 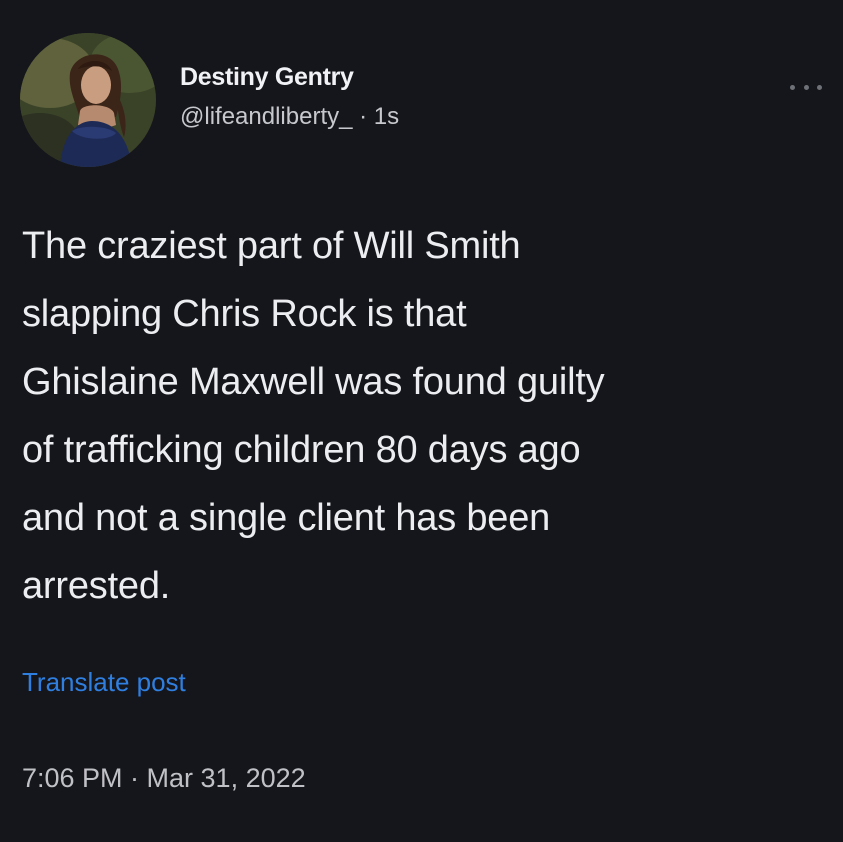 I want to click on avatar-image, so click(x=88, y=100).